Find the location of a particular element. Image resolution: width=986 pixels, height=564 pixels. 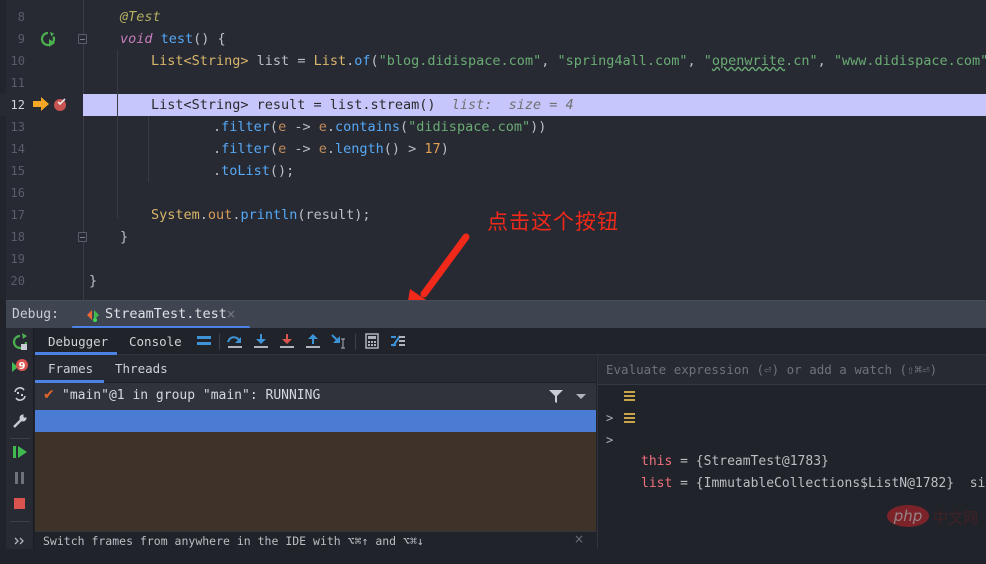

line-number: 8 is located at coordinates (21, 17).